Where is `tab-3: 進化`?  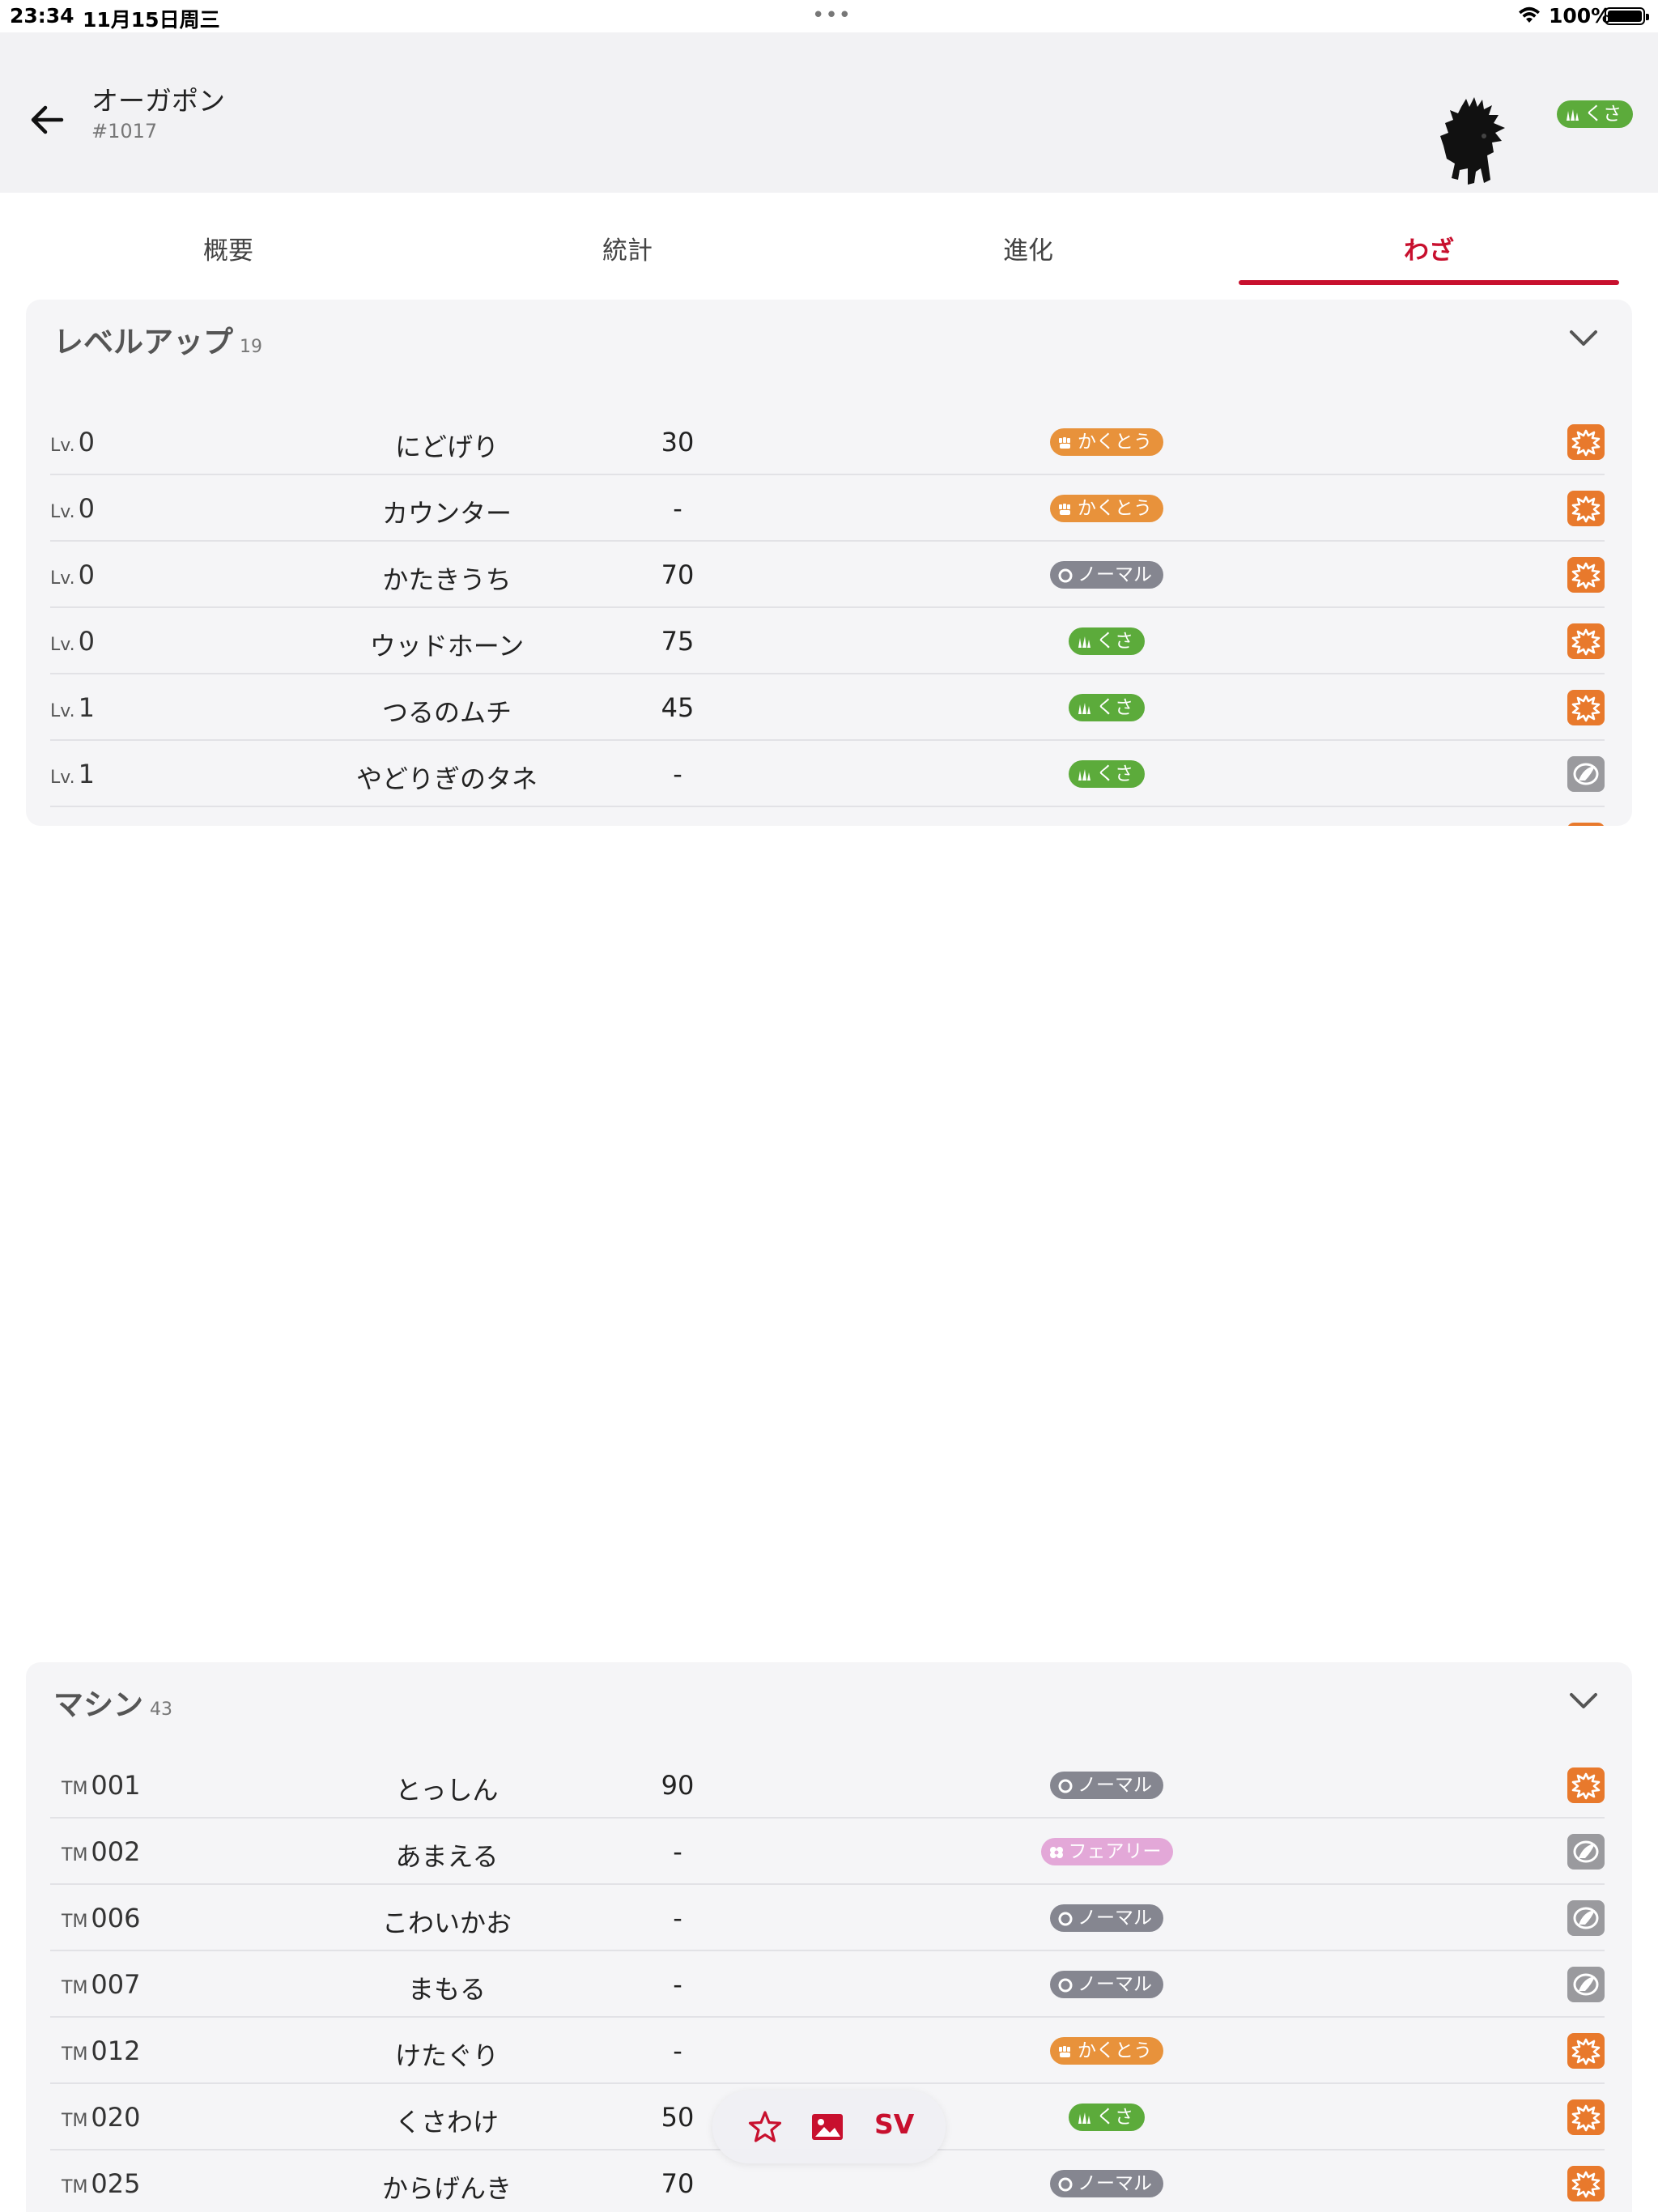 tab-3: 進化 is located at coordinates (1028, 255).